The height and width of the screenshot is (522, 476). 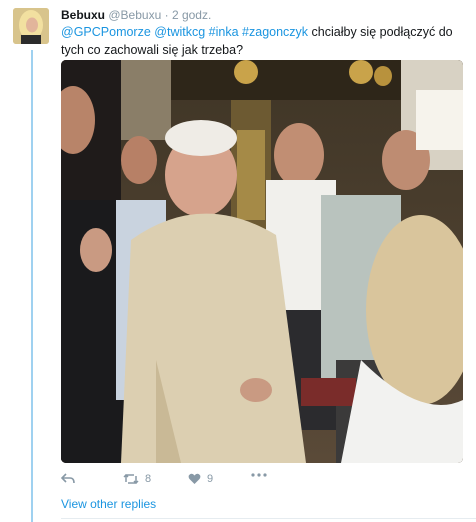 What do you see at coordinates (148, 479) in the screenshot?
I see `retweet-count: 8` at bounding box center [148, 479].